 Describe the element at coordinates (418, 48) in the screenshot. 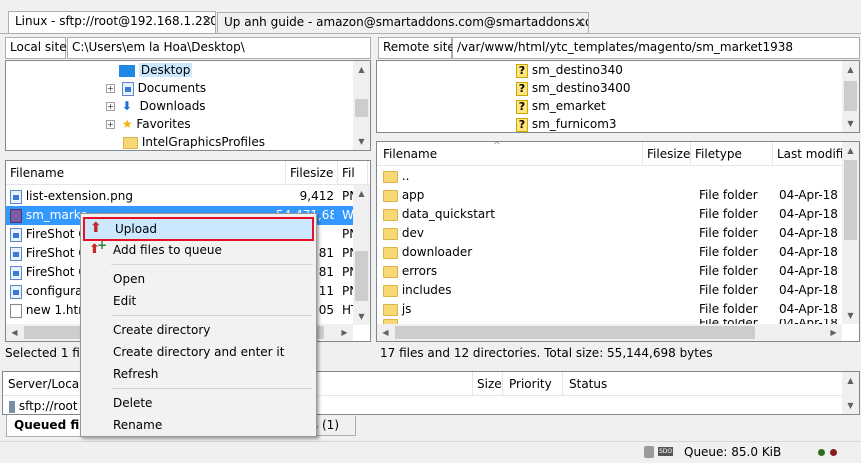

I see `remote-site-label: Remote site:` at that location.